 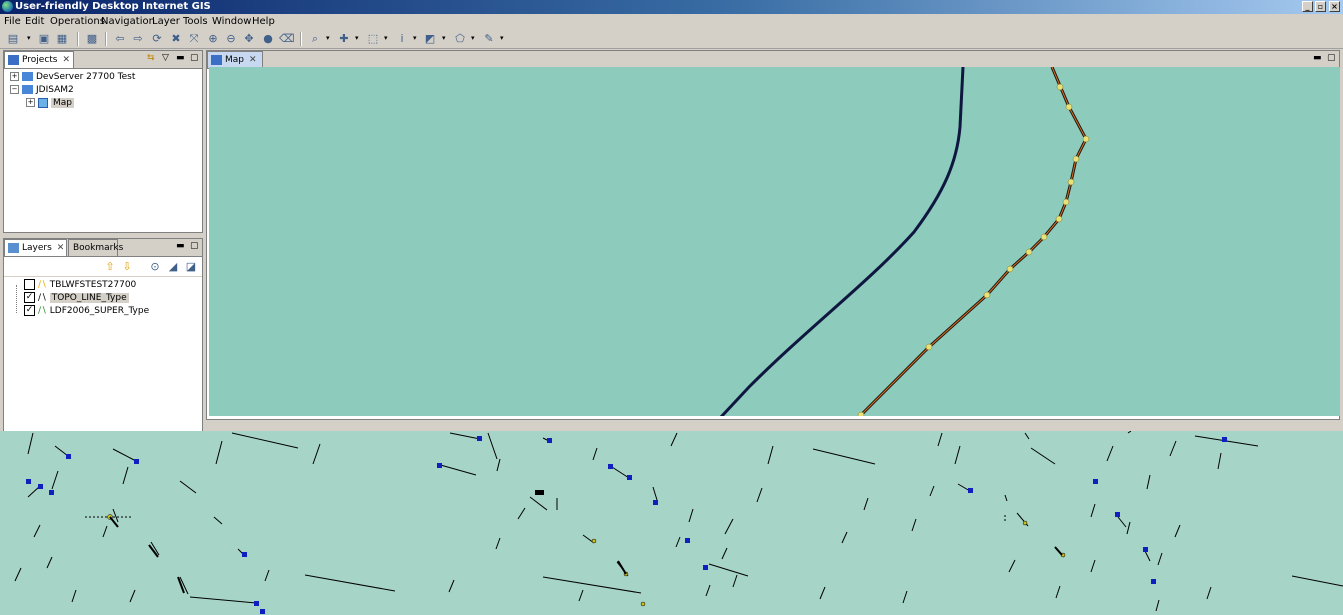 I want to click on tab-layers-label: Layers, so click(x=37, y=248).